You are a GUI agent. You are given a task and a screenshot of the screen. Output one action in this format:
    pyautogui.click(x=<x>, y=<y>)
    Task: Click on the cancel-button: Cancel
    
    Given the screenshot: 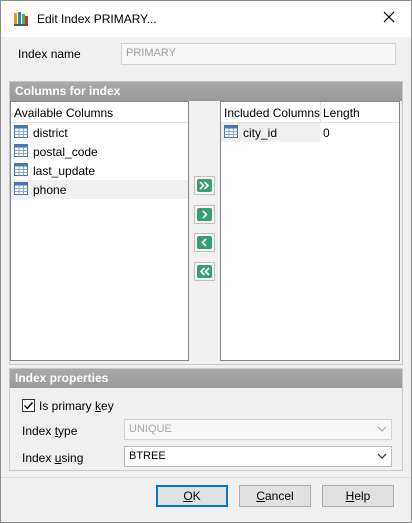 What is the action you would take?
    pyautogui.click(x=275, y=496)
    